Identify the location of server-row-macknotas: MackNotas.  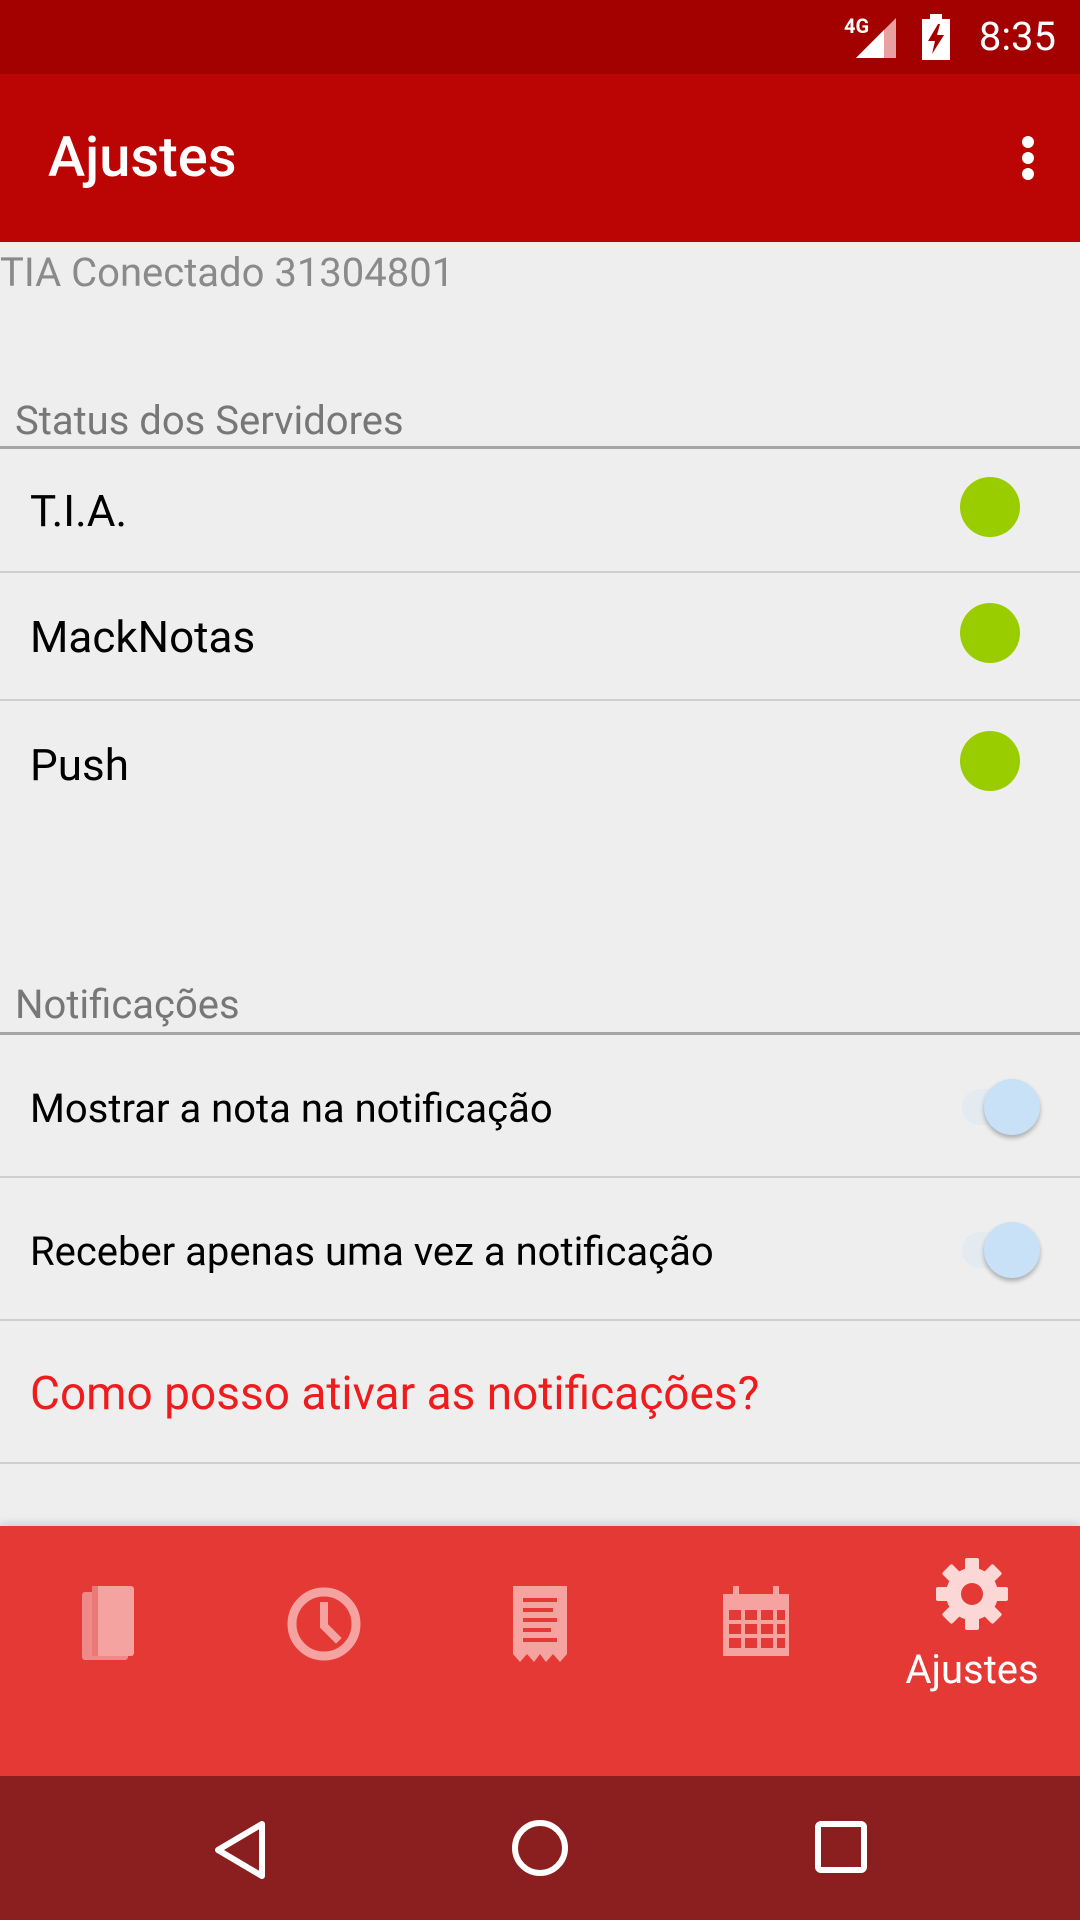
(540, 637).